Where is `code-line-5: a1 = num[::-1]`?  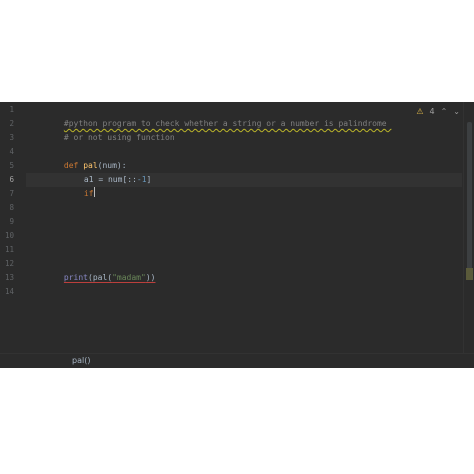
code-line-5: a1 = num[::-1] is located at coordinates (258, 171).